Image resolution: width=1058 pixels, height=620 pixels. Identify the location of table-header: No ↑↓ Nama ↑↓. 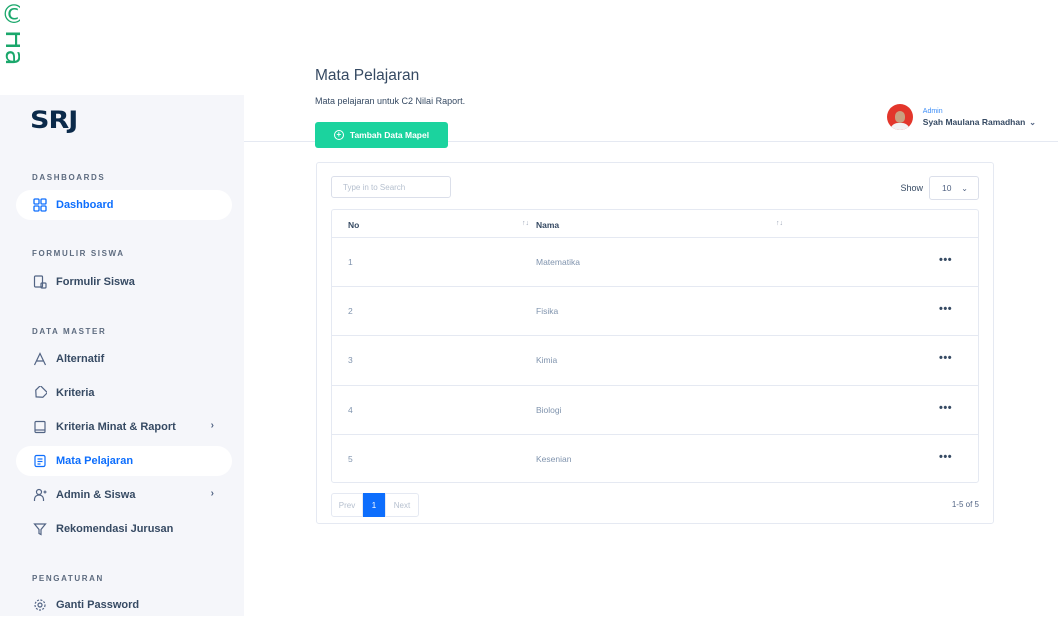
(655, 224).